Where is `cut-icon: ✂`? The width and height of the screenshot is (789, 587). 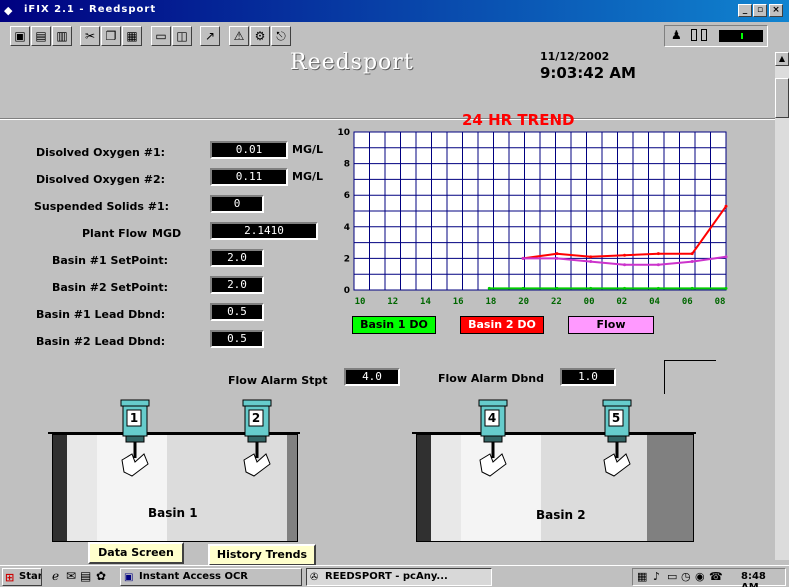 cut-icon: ✂ is located at coordinates (90, 36).